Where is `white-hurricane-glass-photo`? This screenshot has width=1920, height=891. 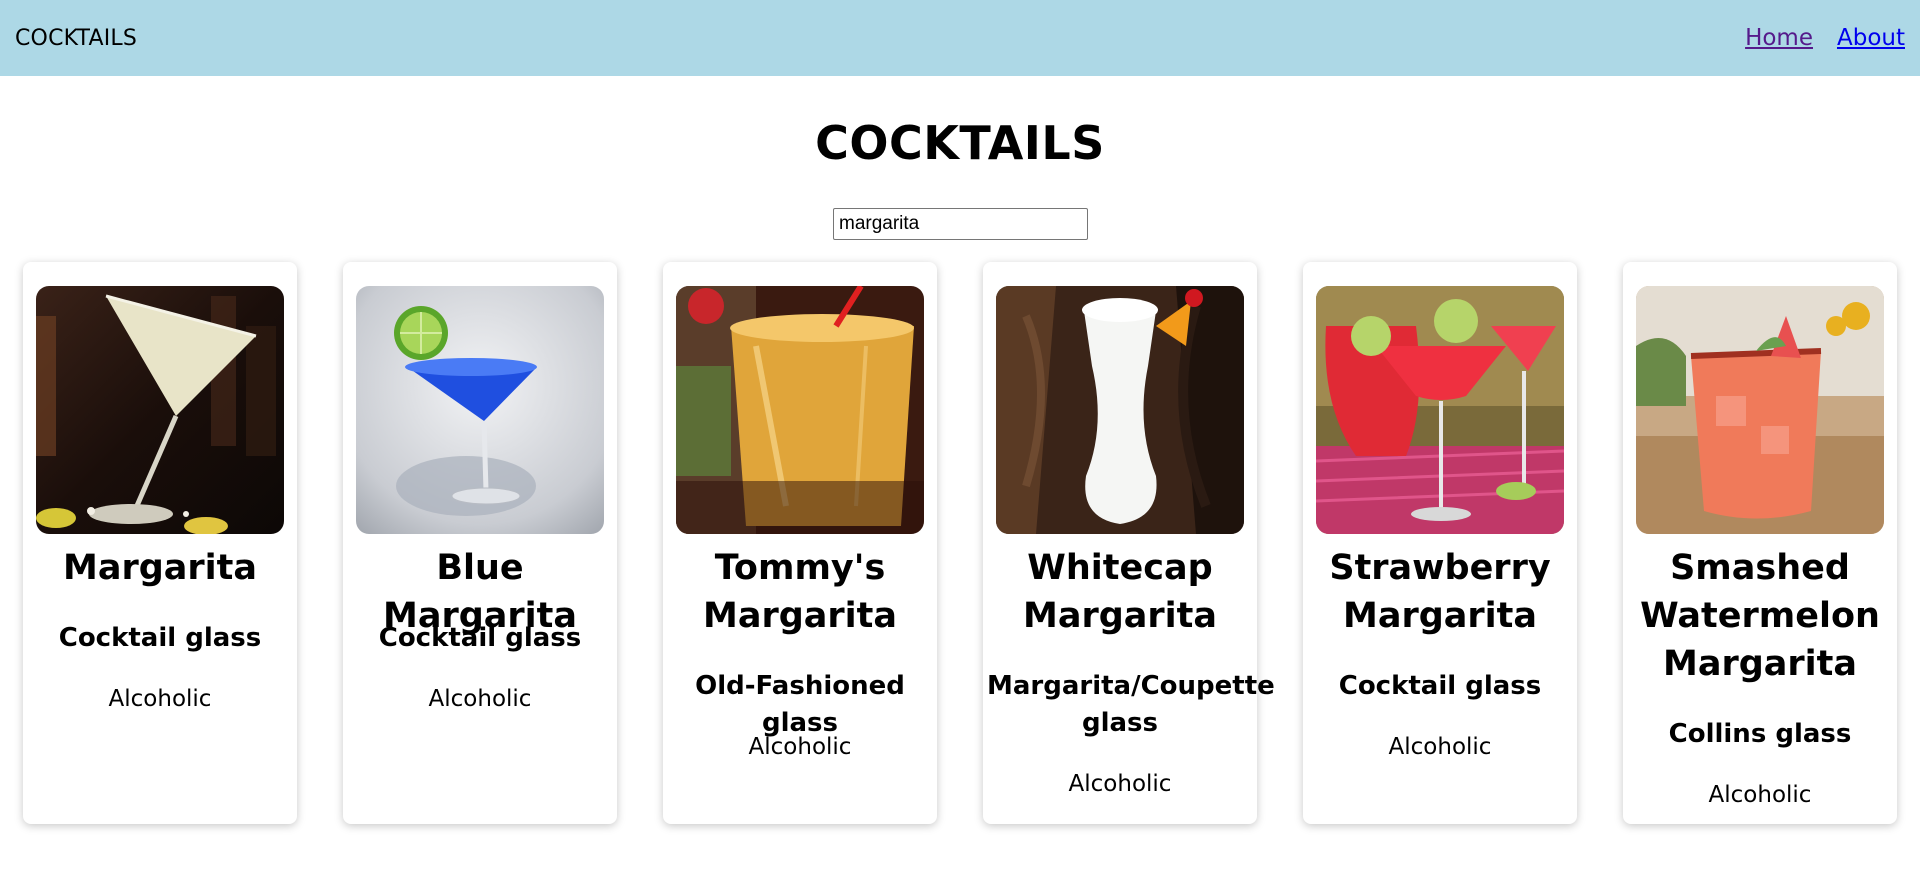
white-hurricane-glass-photo is located at coordinates (1120, 410).